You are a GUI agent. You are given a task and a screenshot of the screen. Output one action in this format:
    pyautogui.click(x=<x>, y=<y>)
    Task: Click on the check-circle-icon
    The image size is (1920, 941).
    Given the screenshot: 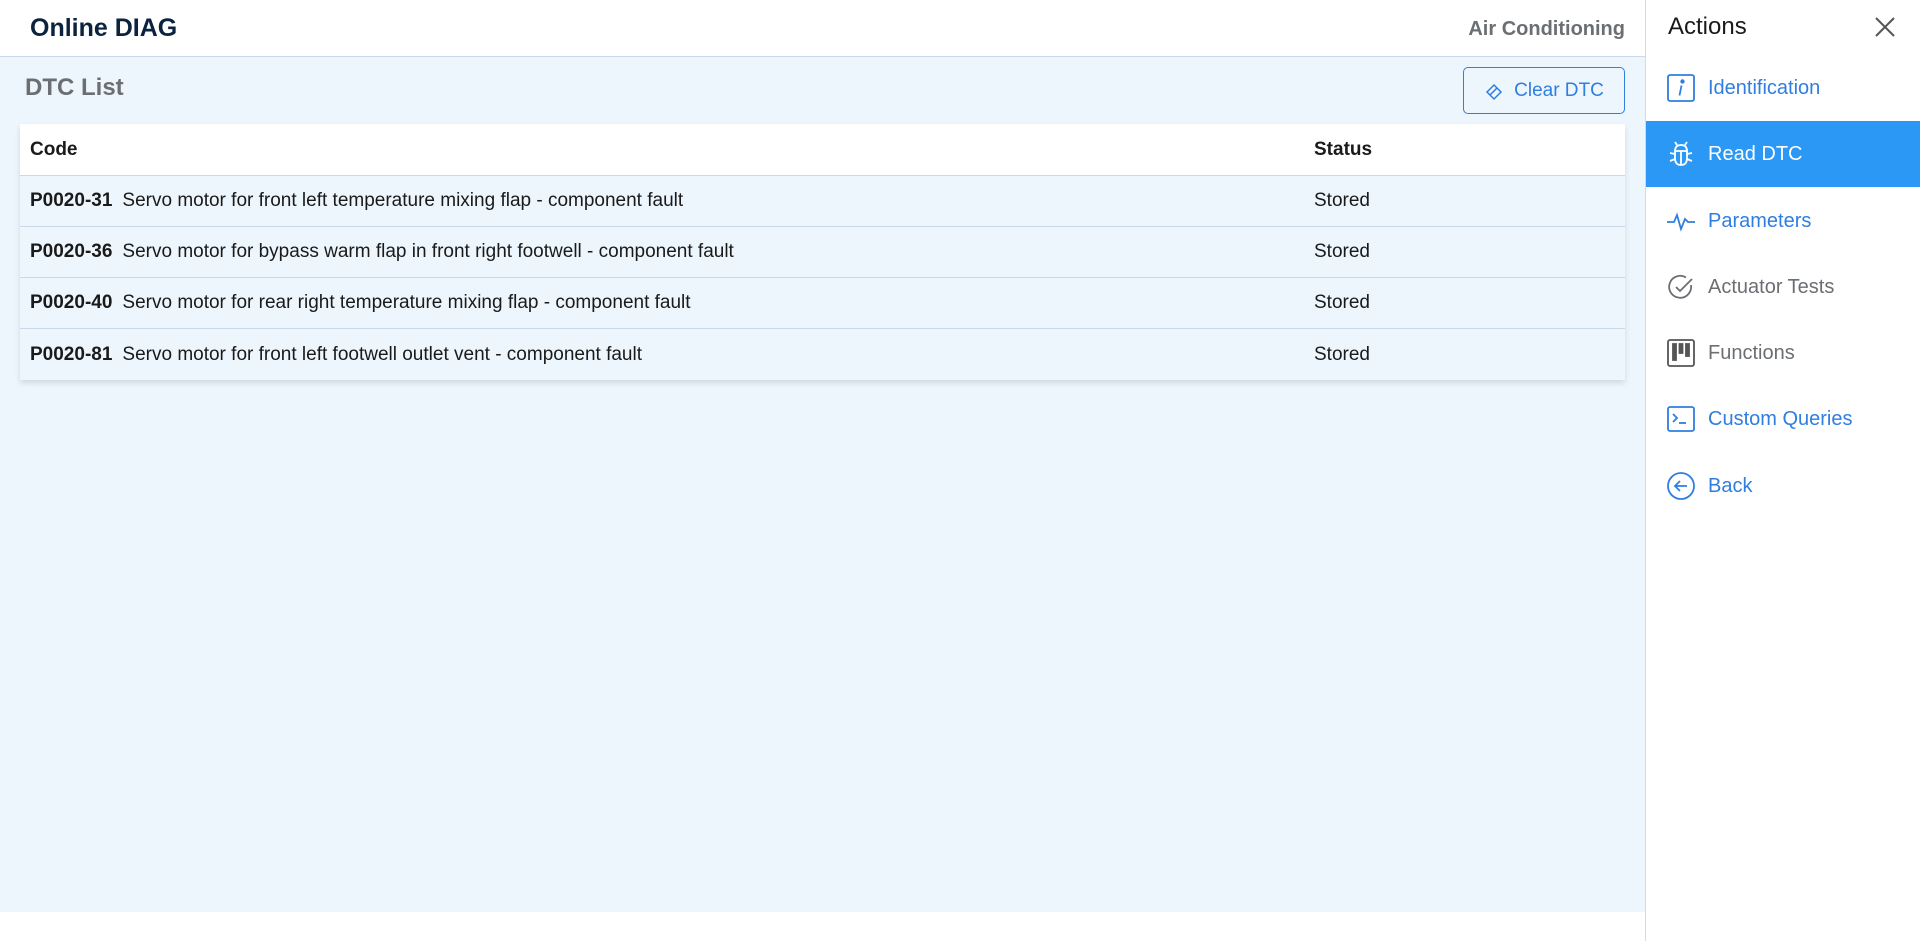 What is the action you would take?
    pyautogui.click(x=1681, y=287)
    